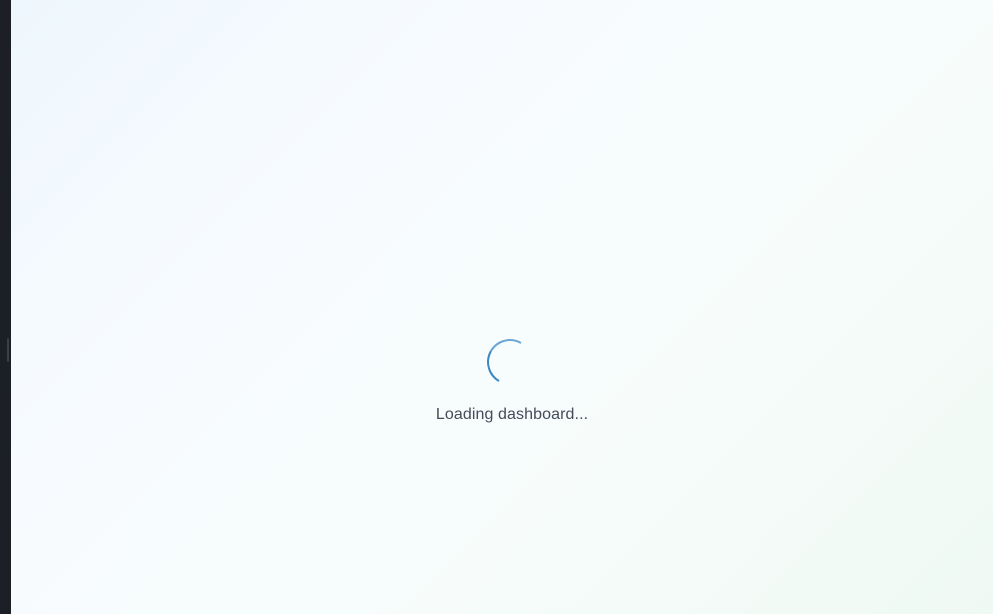  What do you see at coordinates (5, 307) in the screenshot?
I see `window-edge` at bounding box center [5, 307].